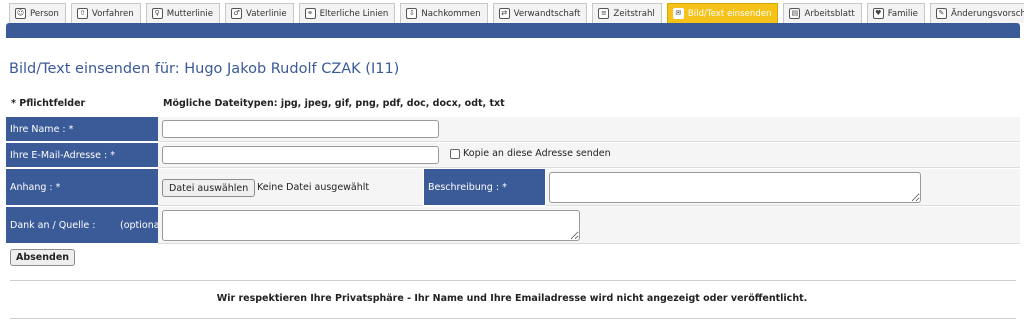 This screenshot has width=1024, height=333. I want to click on upload-icon: ✉, so click(678, 13).